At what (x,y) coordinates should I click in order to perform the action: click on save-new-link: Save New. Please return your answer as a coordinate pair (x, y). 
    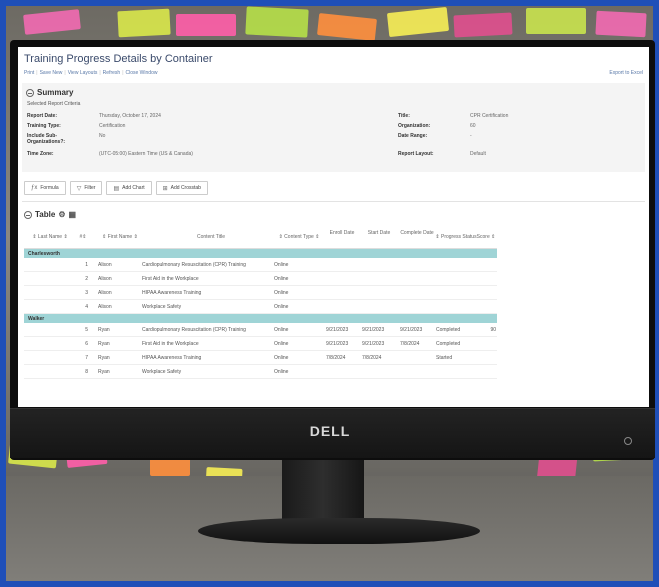
    Looking at the image, I should click on (51, 73).